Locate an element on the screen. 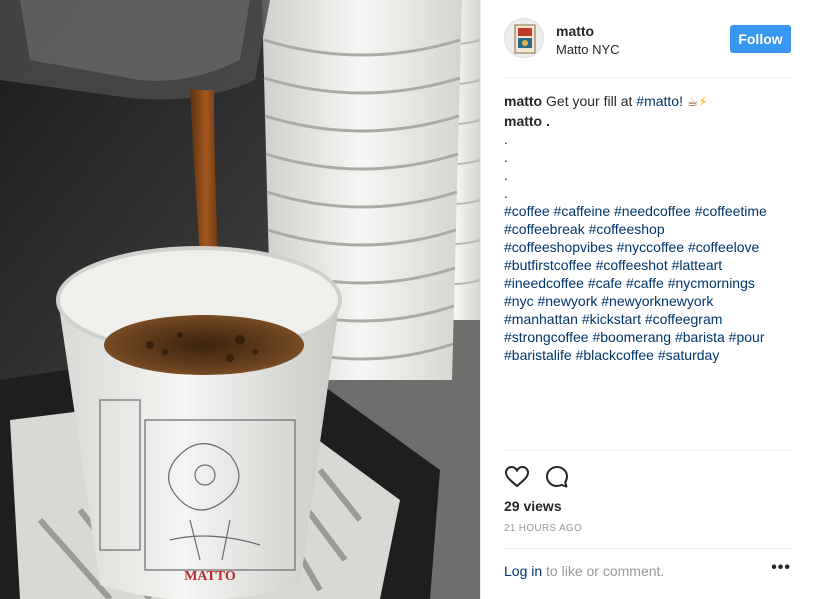  view-count: 29 views is located at coordinates (533, 506).